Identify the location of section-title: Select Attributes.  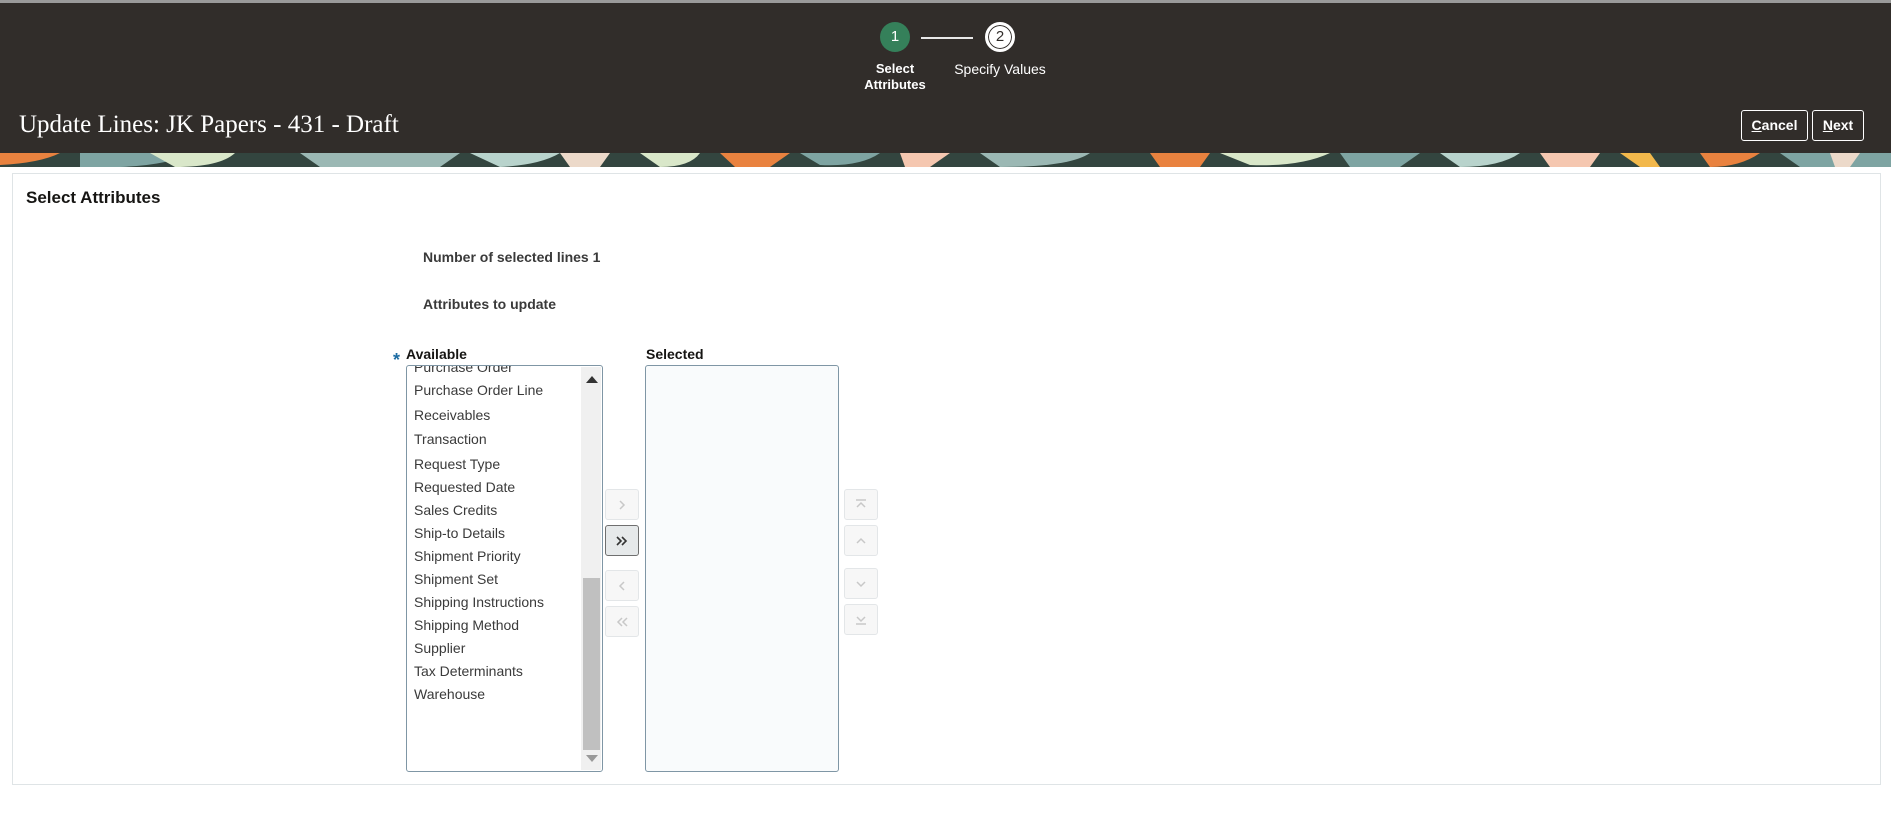
(93, 197).